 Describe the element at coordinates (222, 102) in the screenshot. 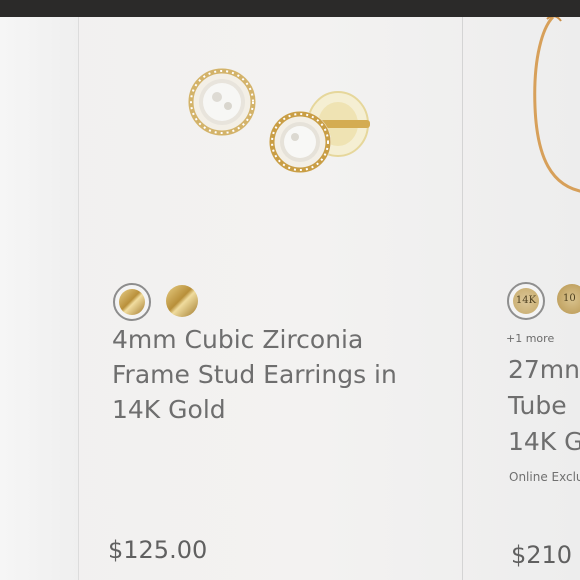

I see `earring-front-view` at that location.